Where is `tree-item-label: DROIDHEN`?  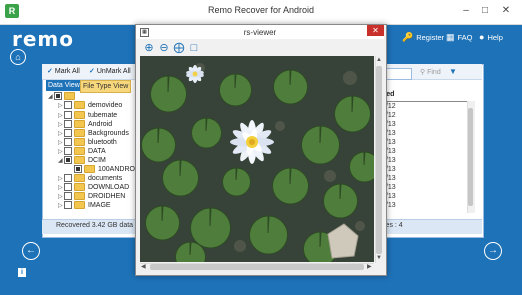
tree-item-label: DROIDHEN is located at coordinates (107, 196).